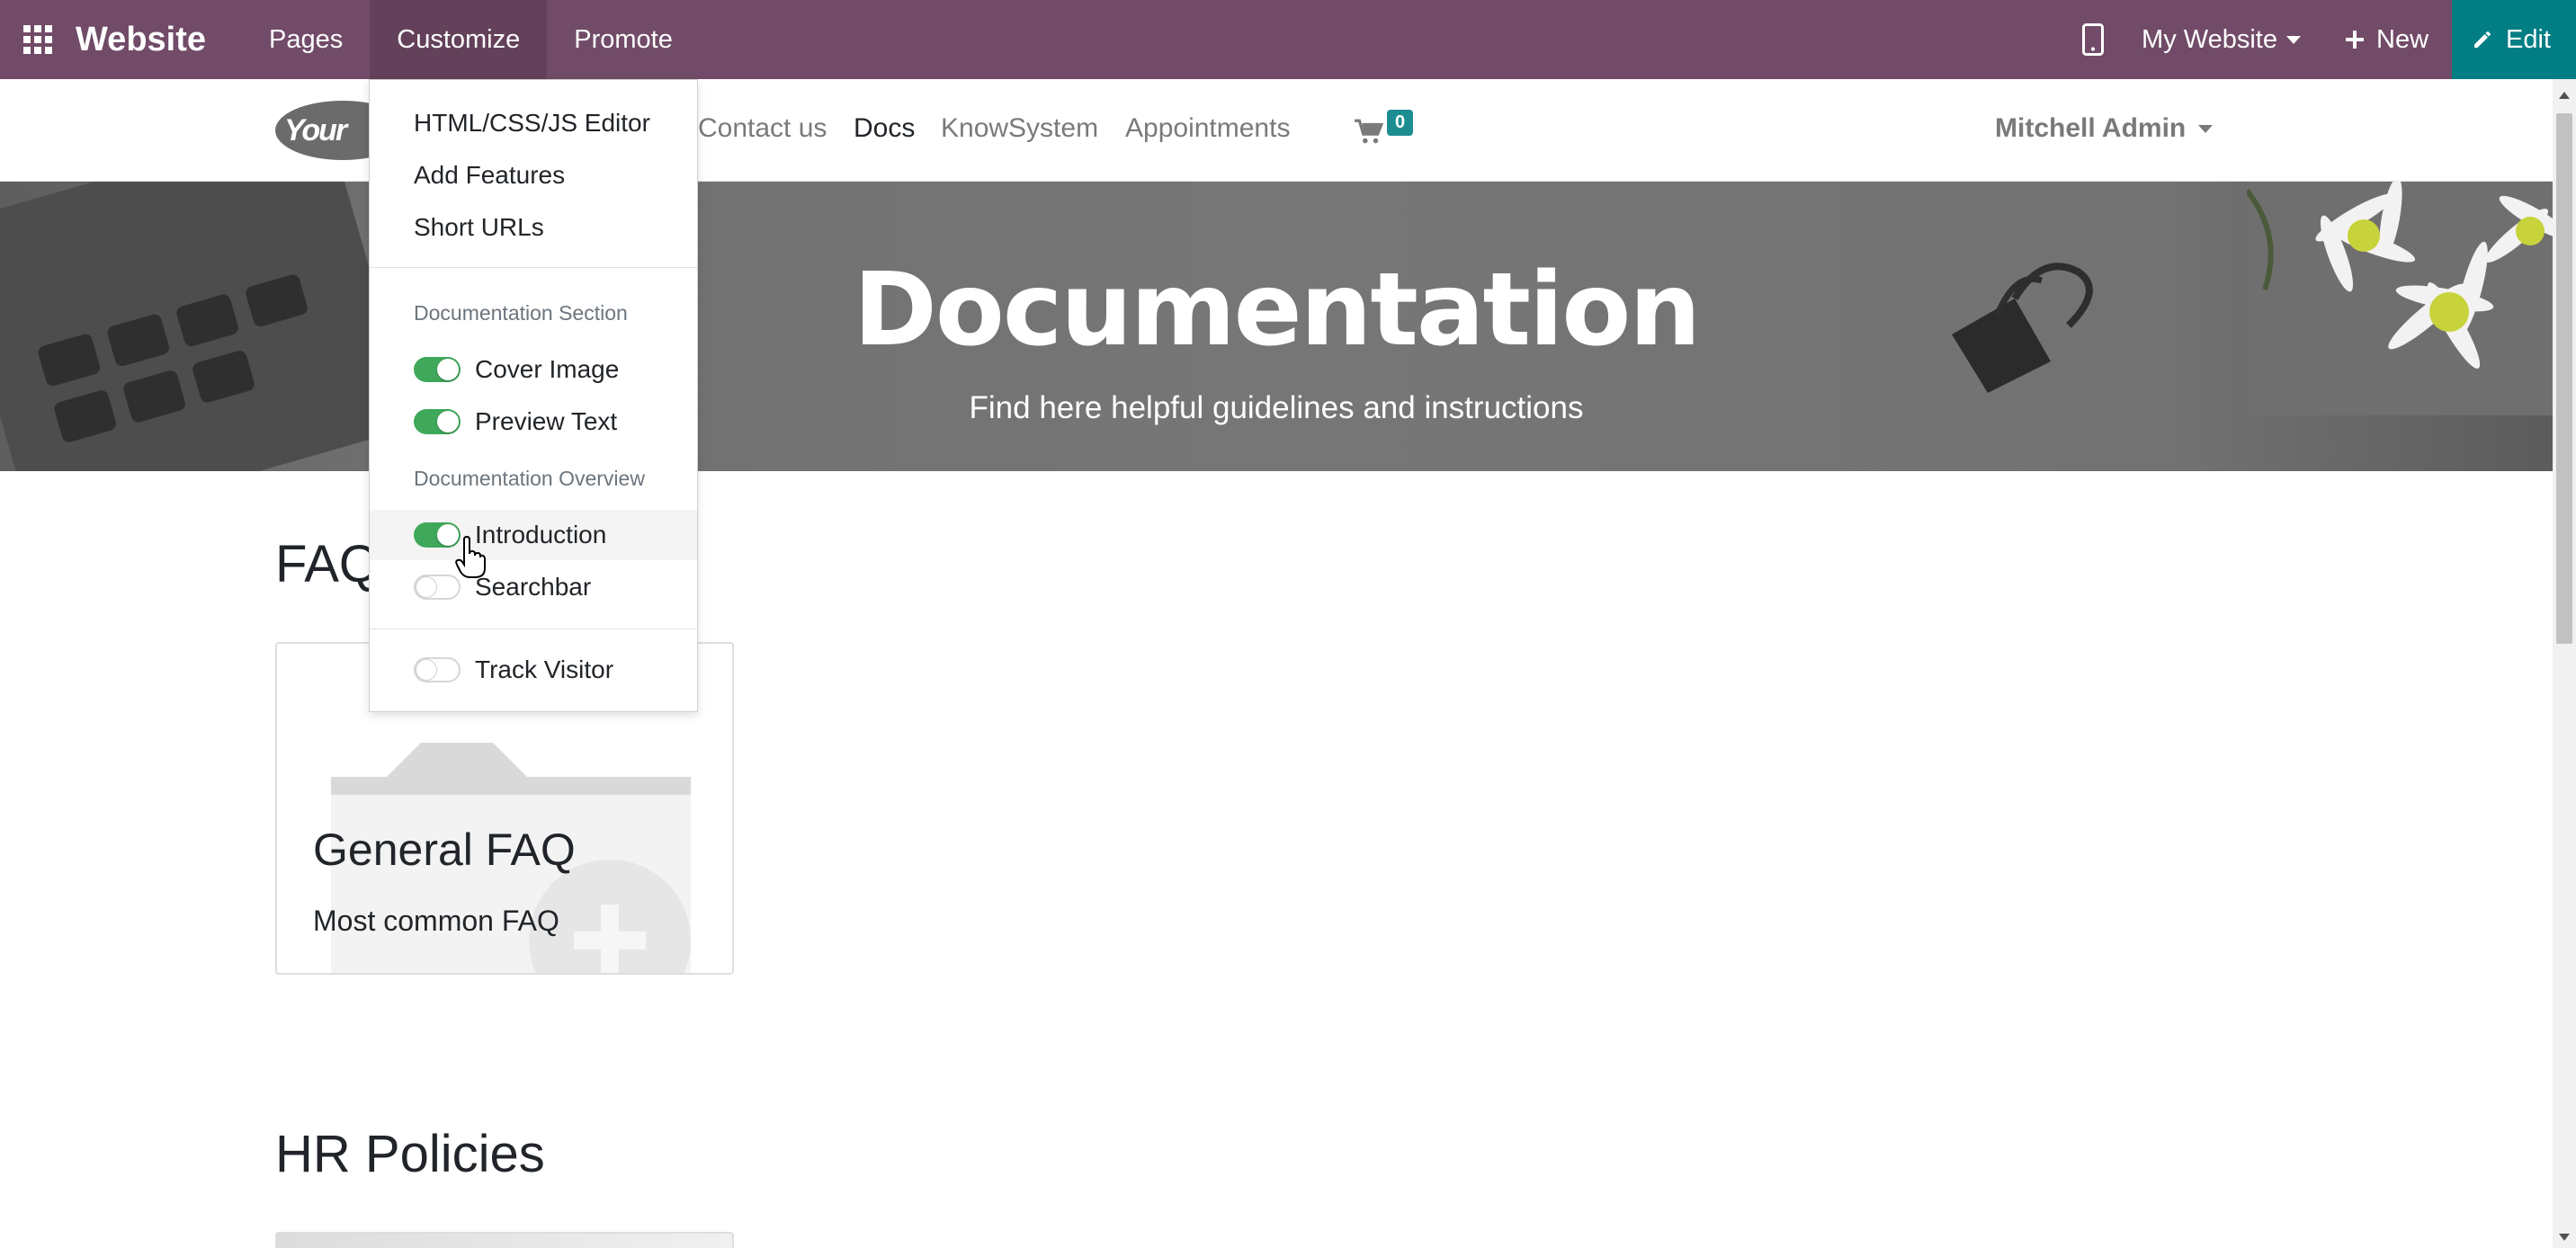 This screenshot has height=1248, width=2576. What do you see at coordinates (1369, 131) in the screenshot?
I see `shopping-cart-icon` at bounding box center [1369, 131].